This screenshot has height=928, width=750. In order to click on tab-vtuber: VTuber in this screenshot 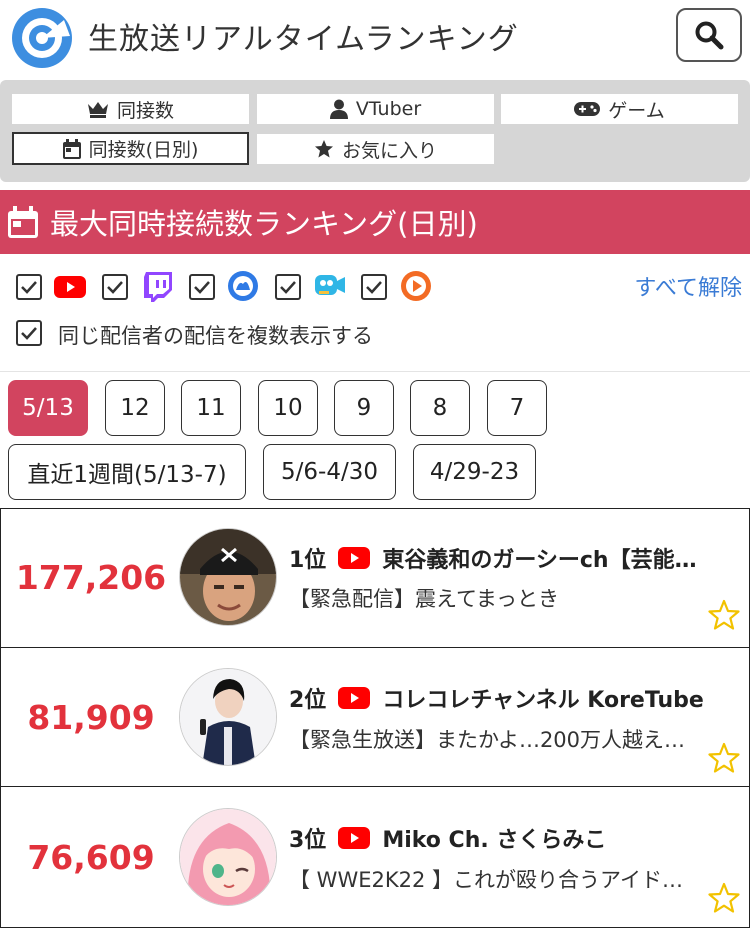, I will do `click(375, 109)`.